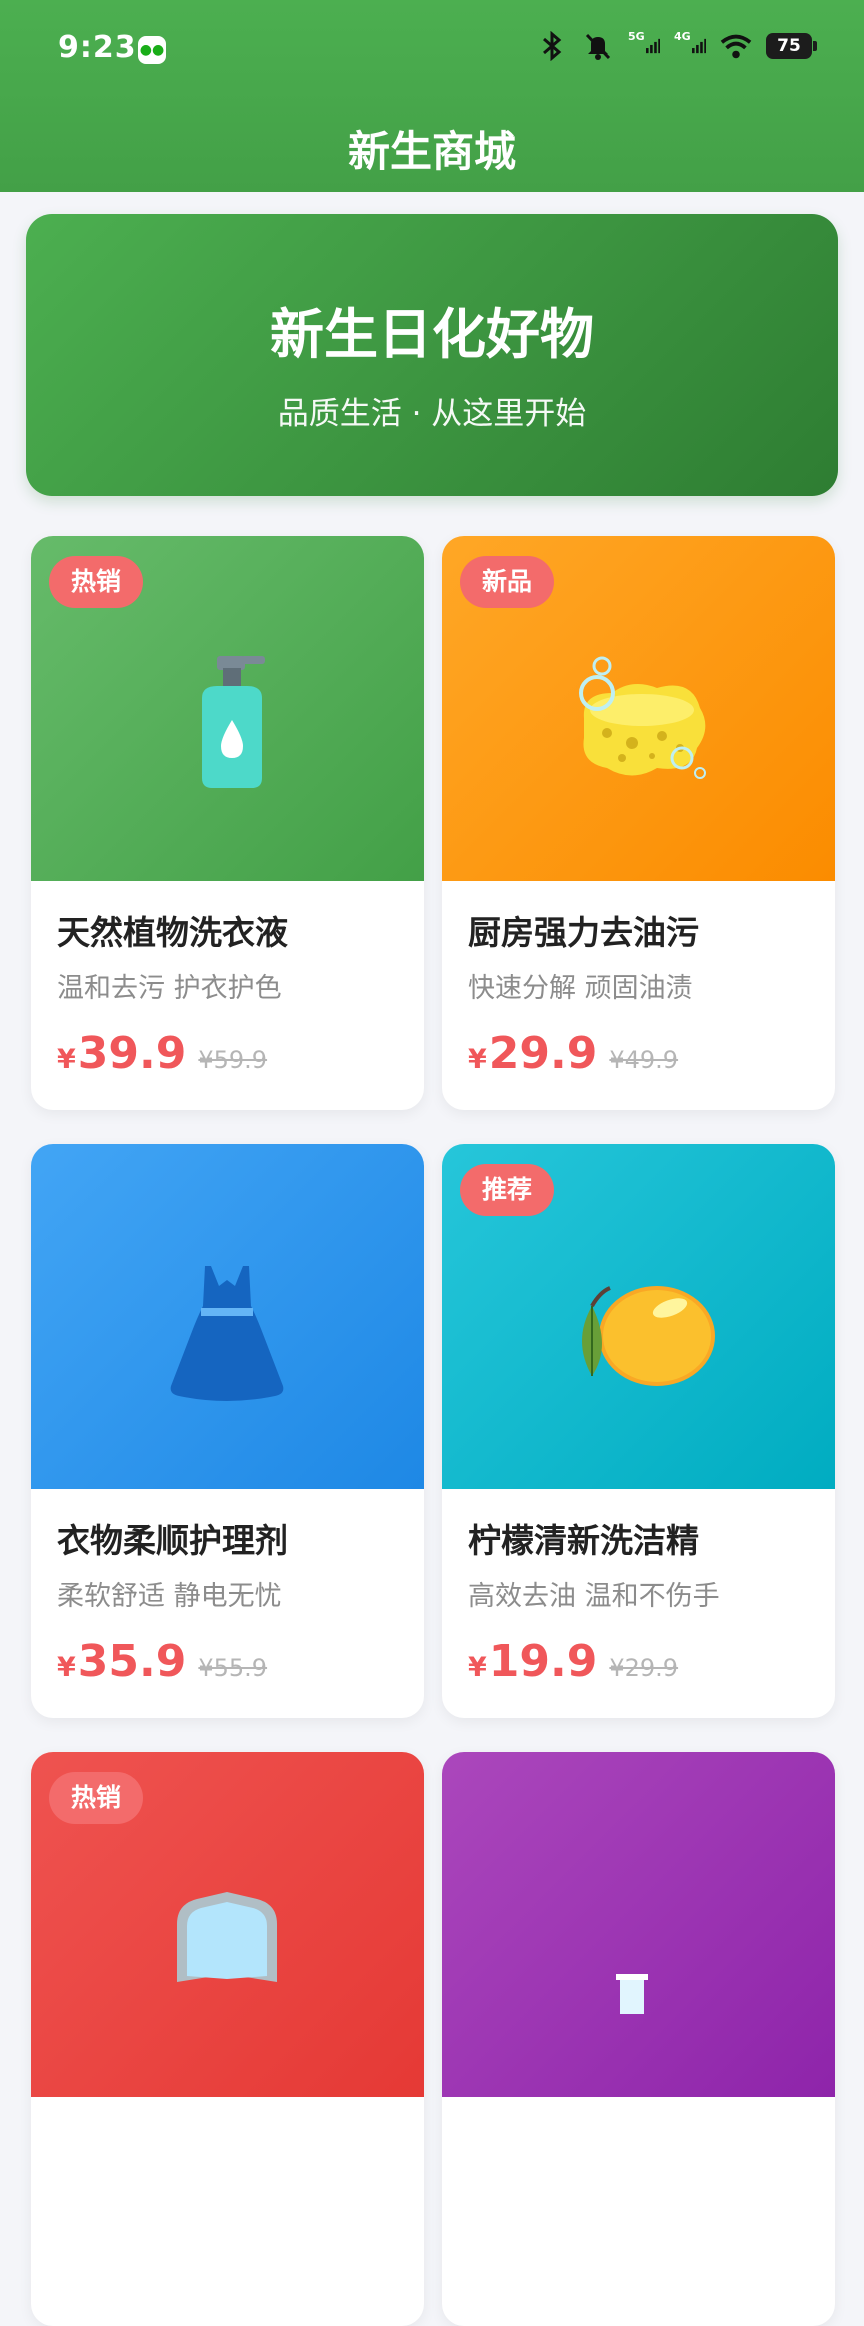  I want to click on shield-icon, so click(227, 1939).